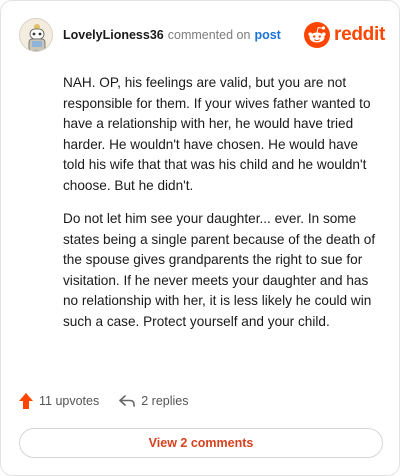  What do you see at coordinates (26, 401) in the screenshot?
I see `upvote-arrow-icon` at bounding box center [26, 401].